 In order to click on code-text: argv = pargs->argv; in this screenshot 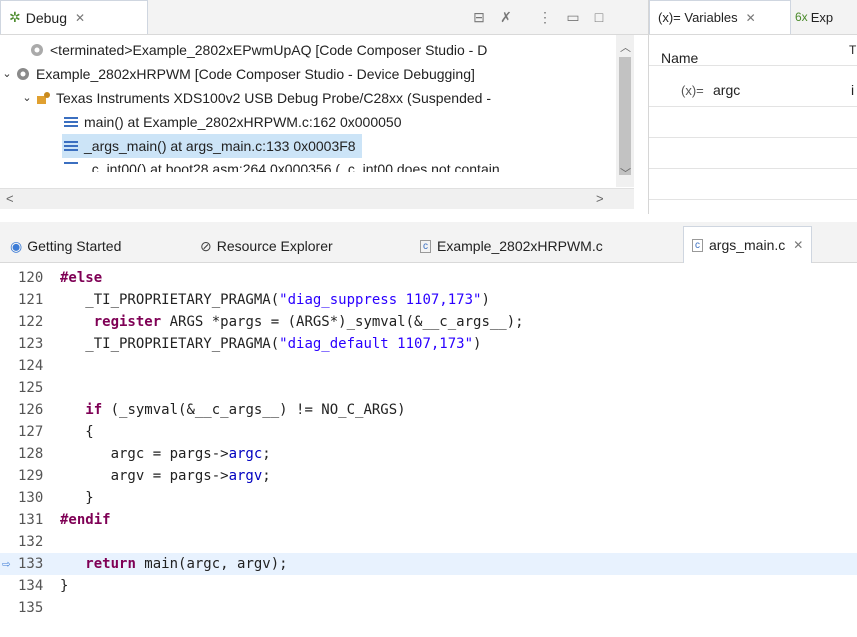, I will do `click(165, 476)`.